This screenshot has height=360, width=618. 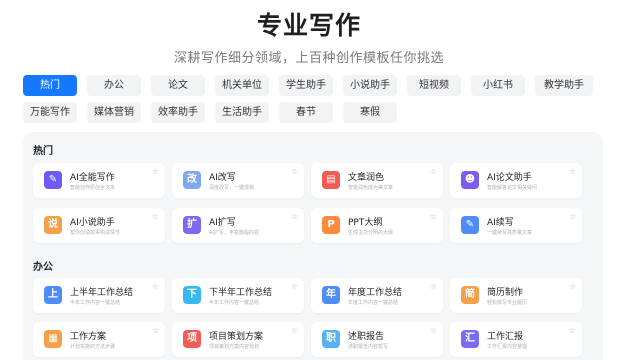 I want to click on card-desc: 述职报告内容帮写, so click(x=368, y=347).